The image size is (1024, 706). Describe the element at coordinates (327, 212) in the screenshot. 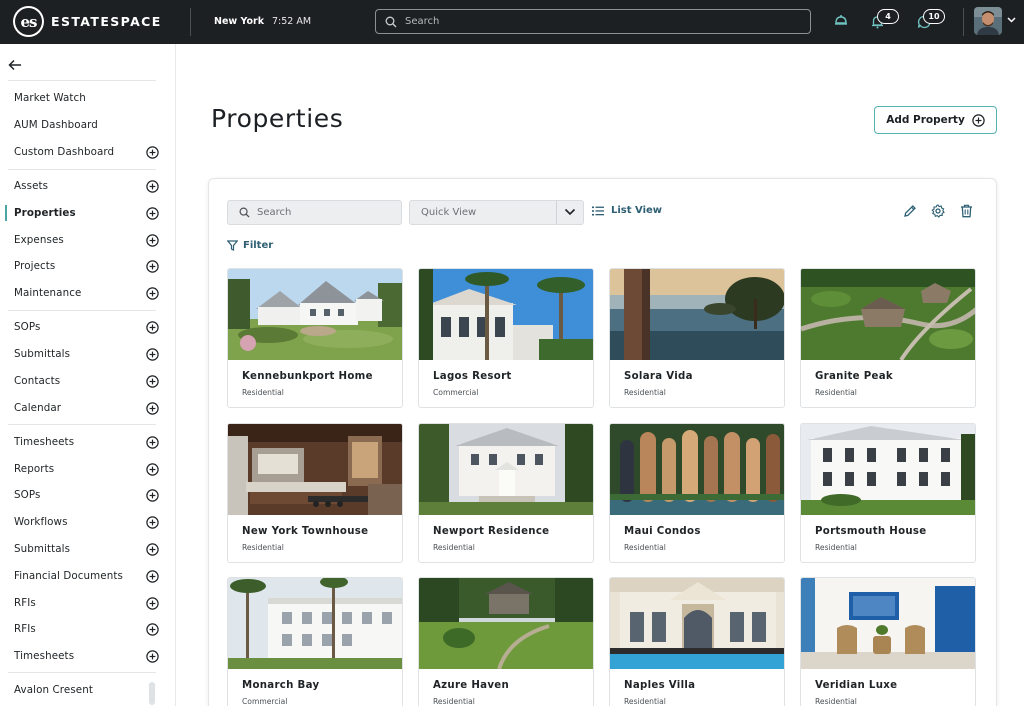

I see `property-search-input` at that location.